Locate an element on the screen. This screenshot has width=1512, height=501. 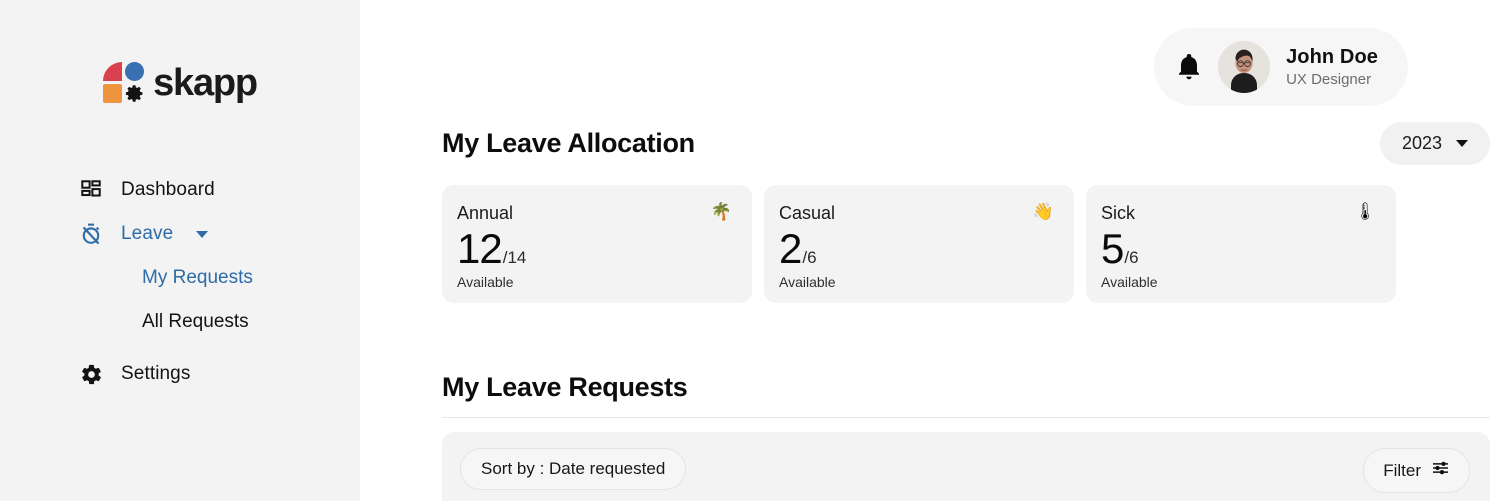
sliders-filter-icon is located at coordinates (1440, 470).